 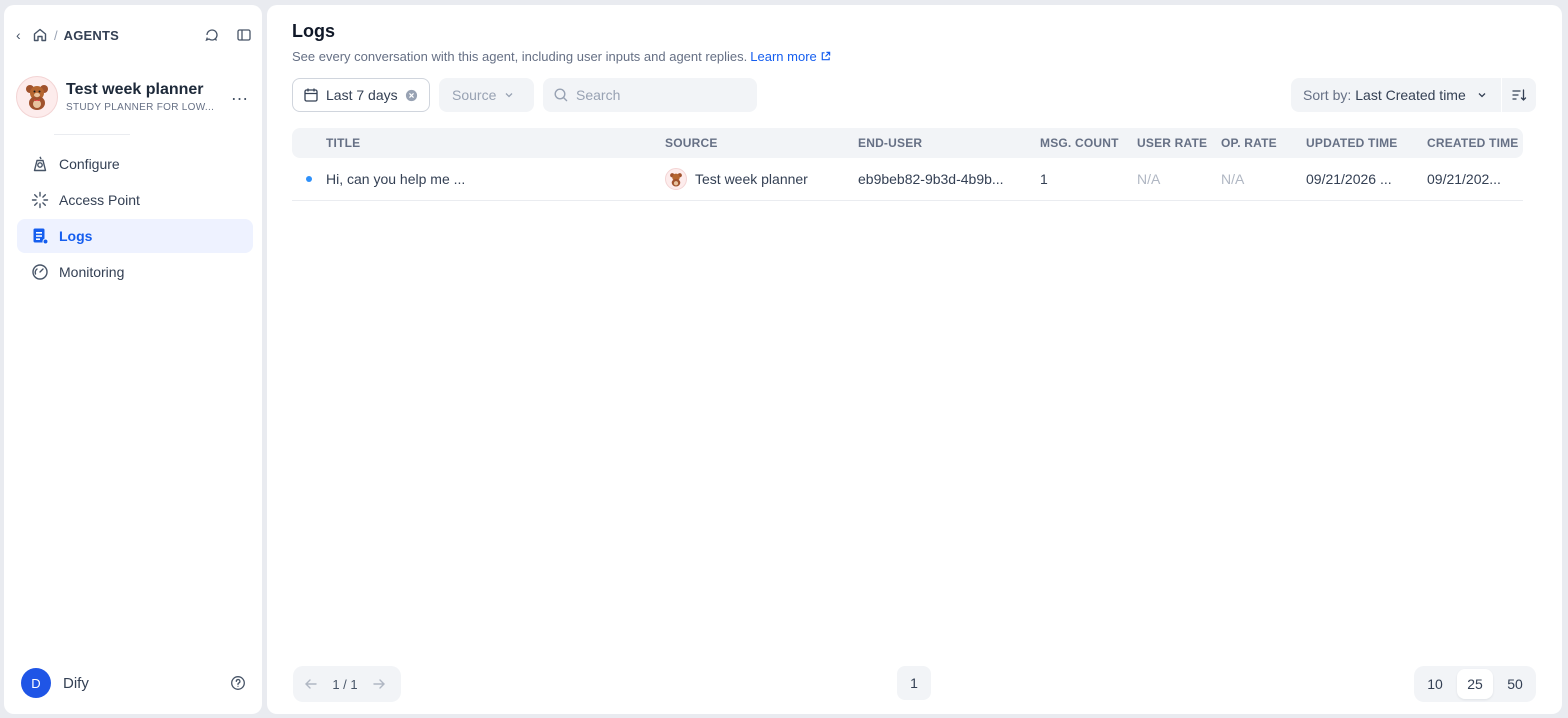 What do you see at coordinates (21, 35) in the screenshot?
I see `back-chevron-icon: ‹` at bounding box center [21, 35].